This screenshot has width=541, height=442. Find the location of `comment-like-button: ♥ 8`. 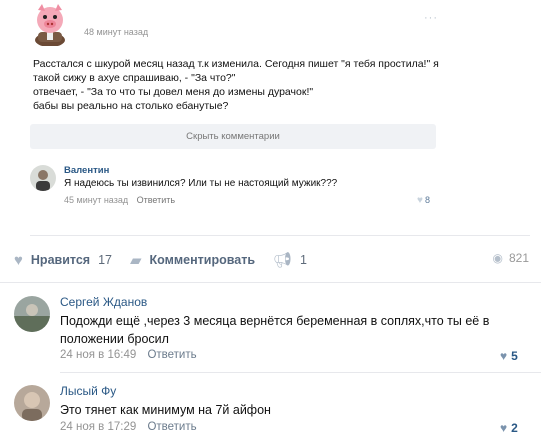

comment-like-button: ♥ 8 is located at coordinates (423, 200).